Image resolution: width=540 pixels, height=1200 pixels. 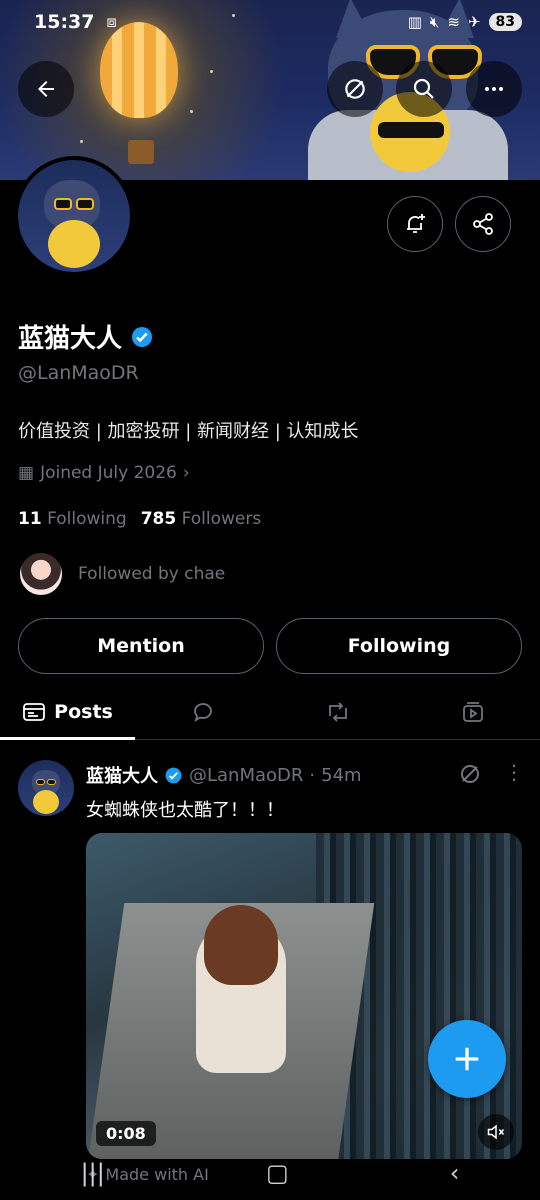 I want to click on followers-count: 785, so click(x=158, y=519).